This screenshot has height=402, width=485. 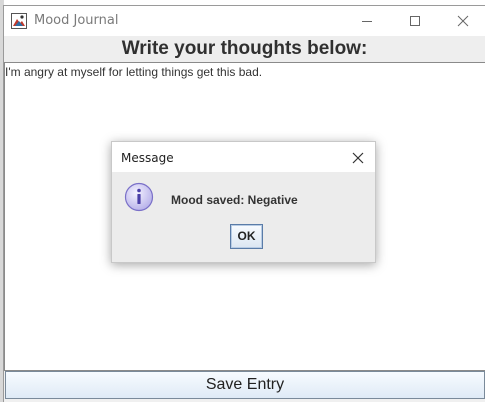 I want to click on dialog-title-bar: Message, so click(x=243, y=157).